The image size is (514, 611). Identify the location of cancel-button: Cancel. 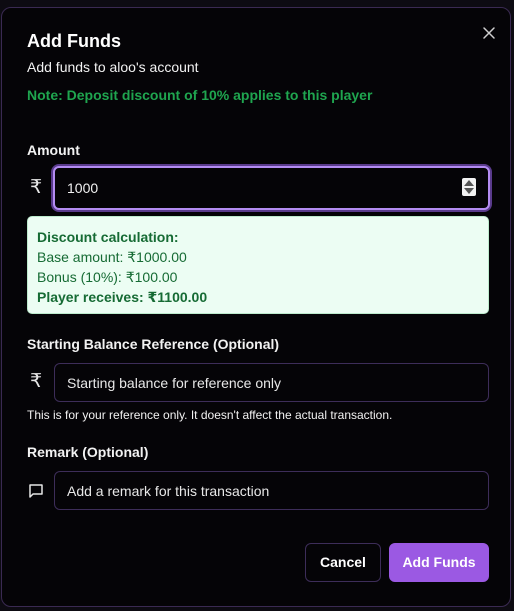
(343, 562).